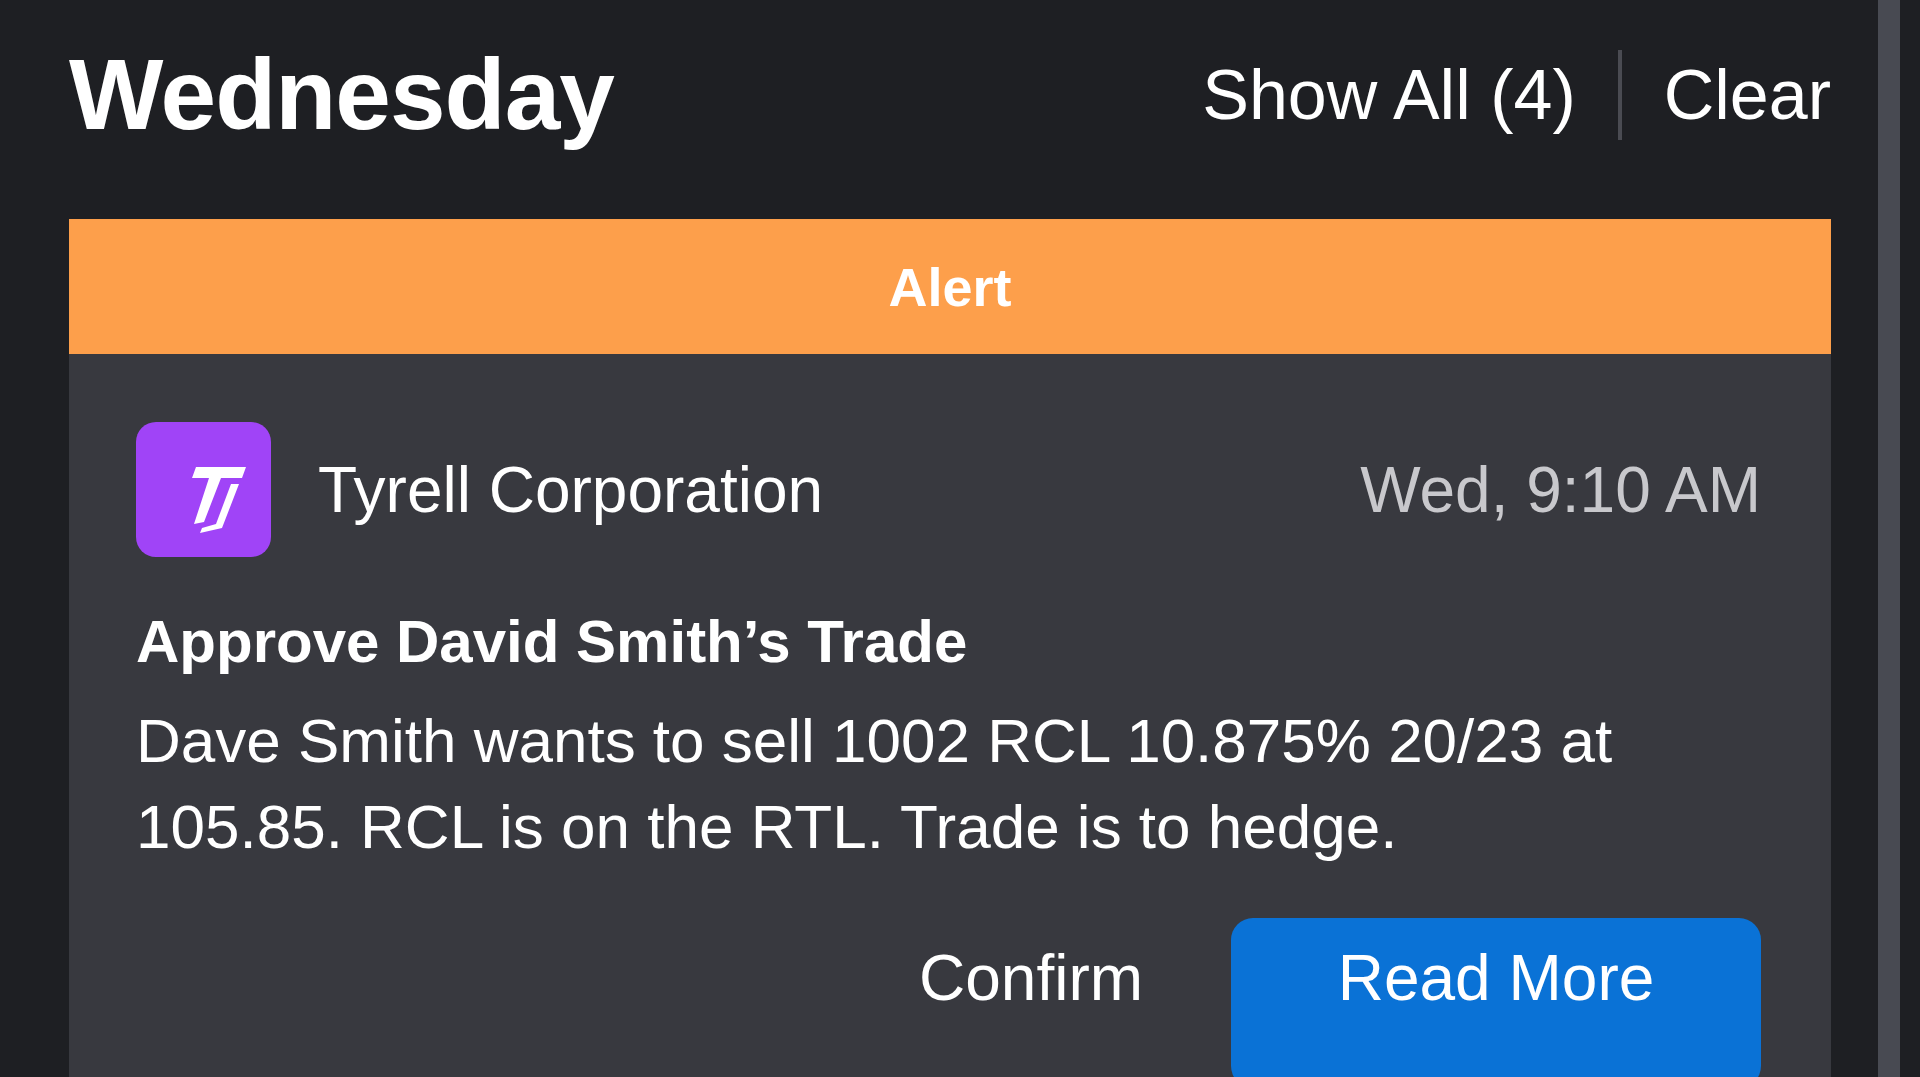 Image resolution: width=1920 pixels, height=1077 pixels. Describe the element at coordinates (203, 489) in the screenshot. I see `company-logo-icon` at that location.